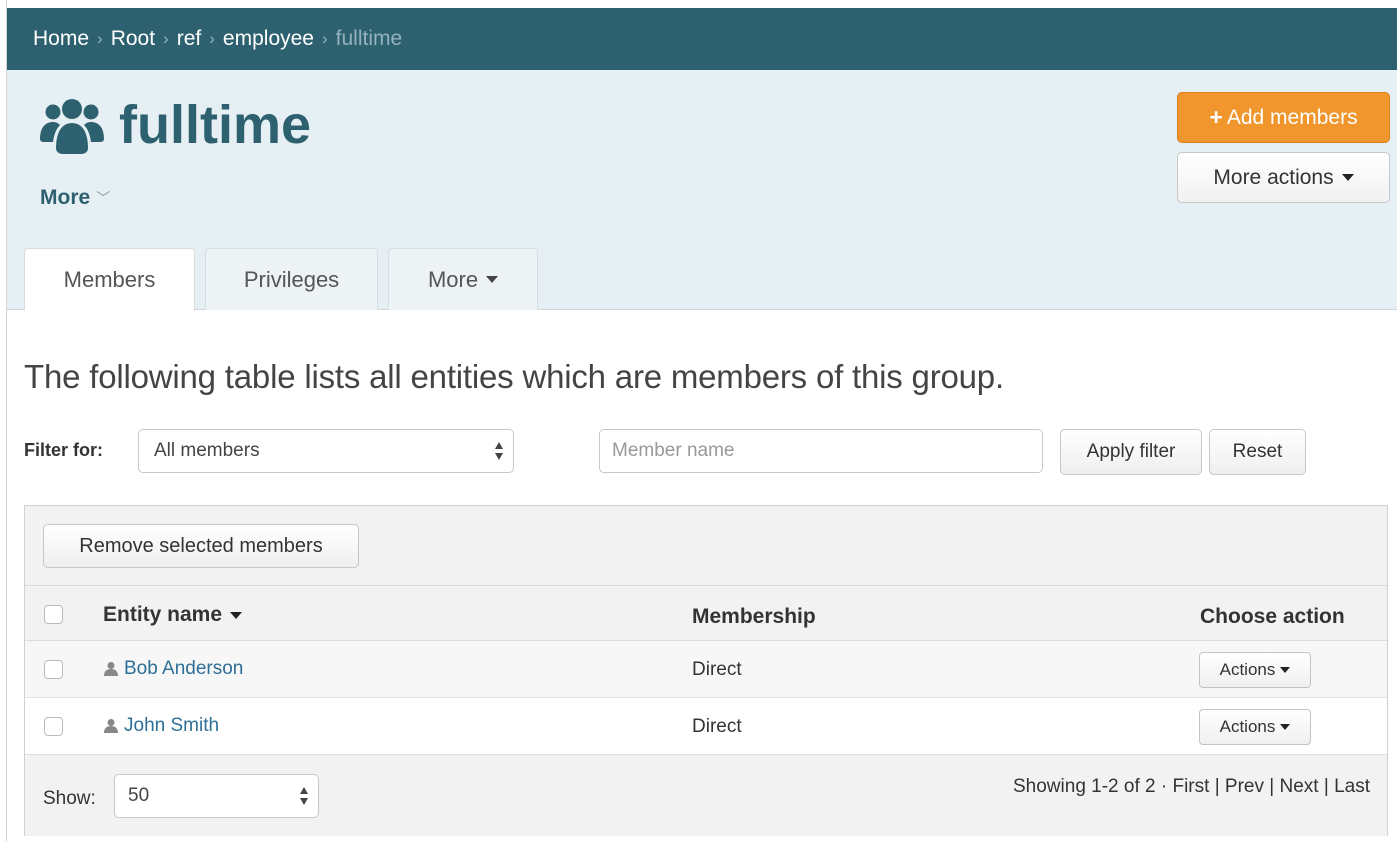 Image resolution: width=1397 pixels, height=841 pixels. I want to click on entity-name-cell: John Smith, so click(161, 726).